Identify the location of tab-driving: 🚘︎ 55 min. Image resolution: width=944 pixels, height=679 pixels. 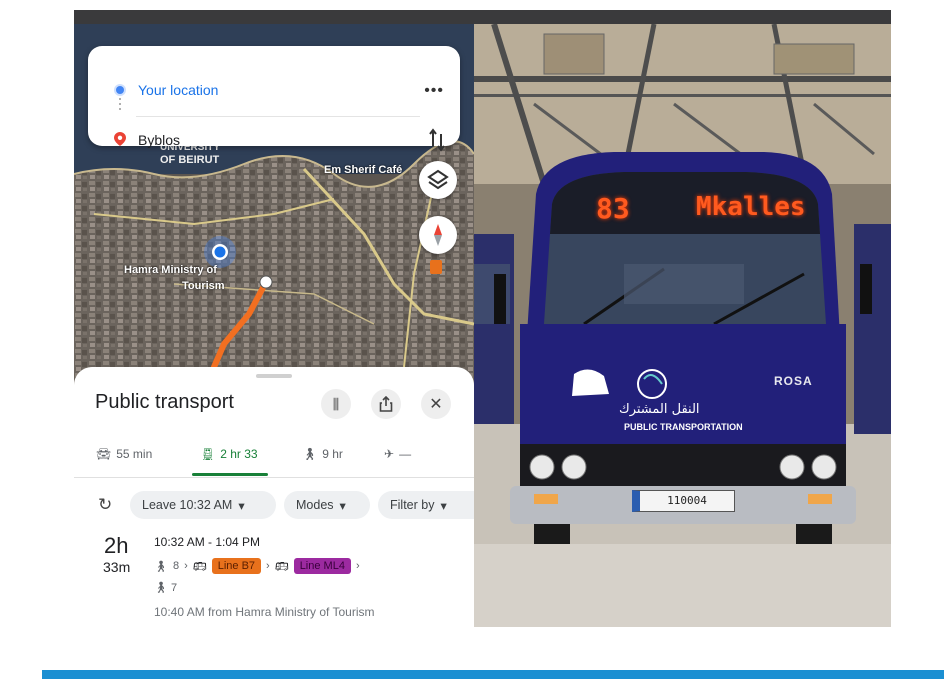
(124, 454).